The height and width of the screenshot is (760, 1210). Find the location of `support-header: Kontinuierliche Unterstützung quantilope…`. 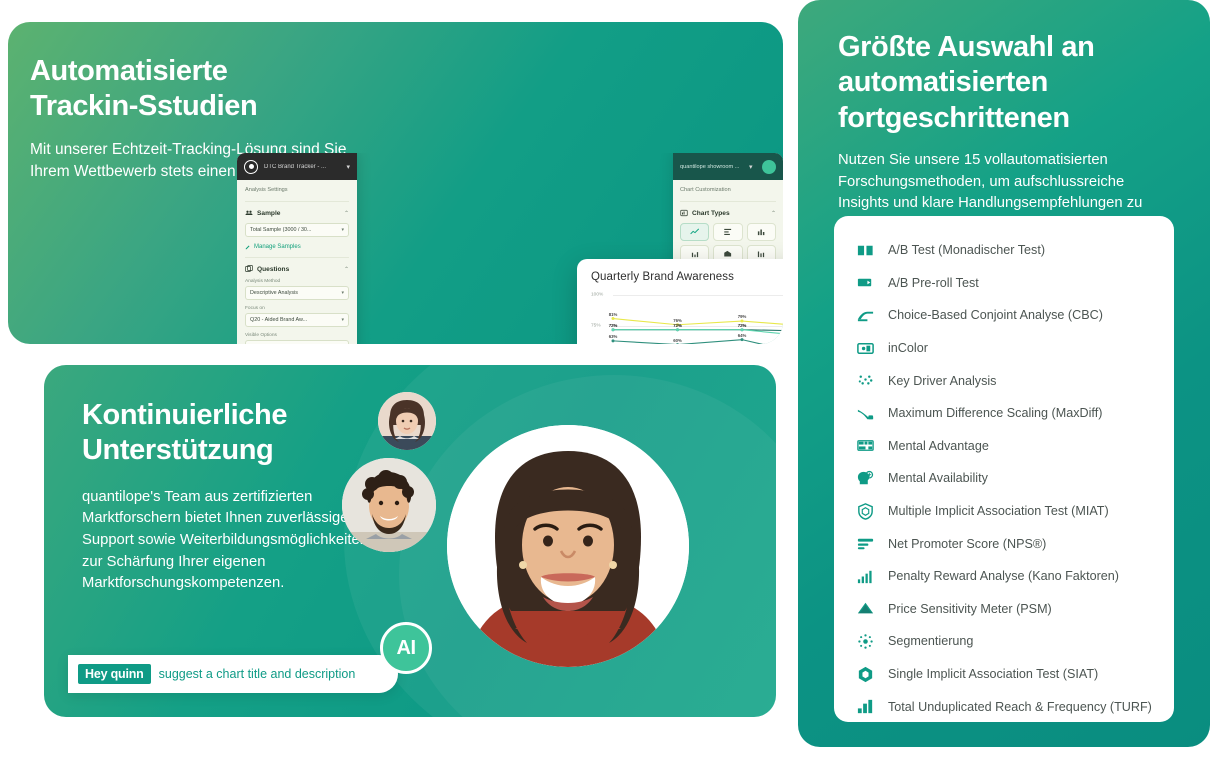

support-header: Kontinuierliche Unterstützung quantilope… is located at coordinates (227, 496).